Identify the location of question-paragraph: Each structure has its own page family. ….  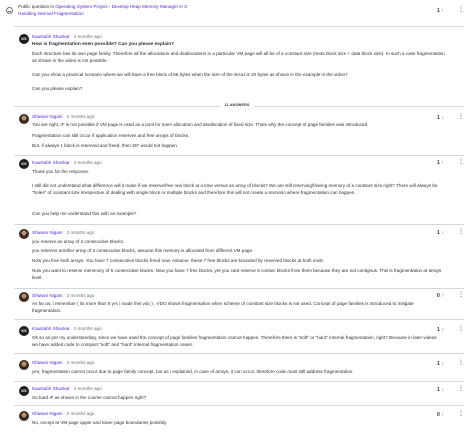
(238, 57).